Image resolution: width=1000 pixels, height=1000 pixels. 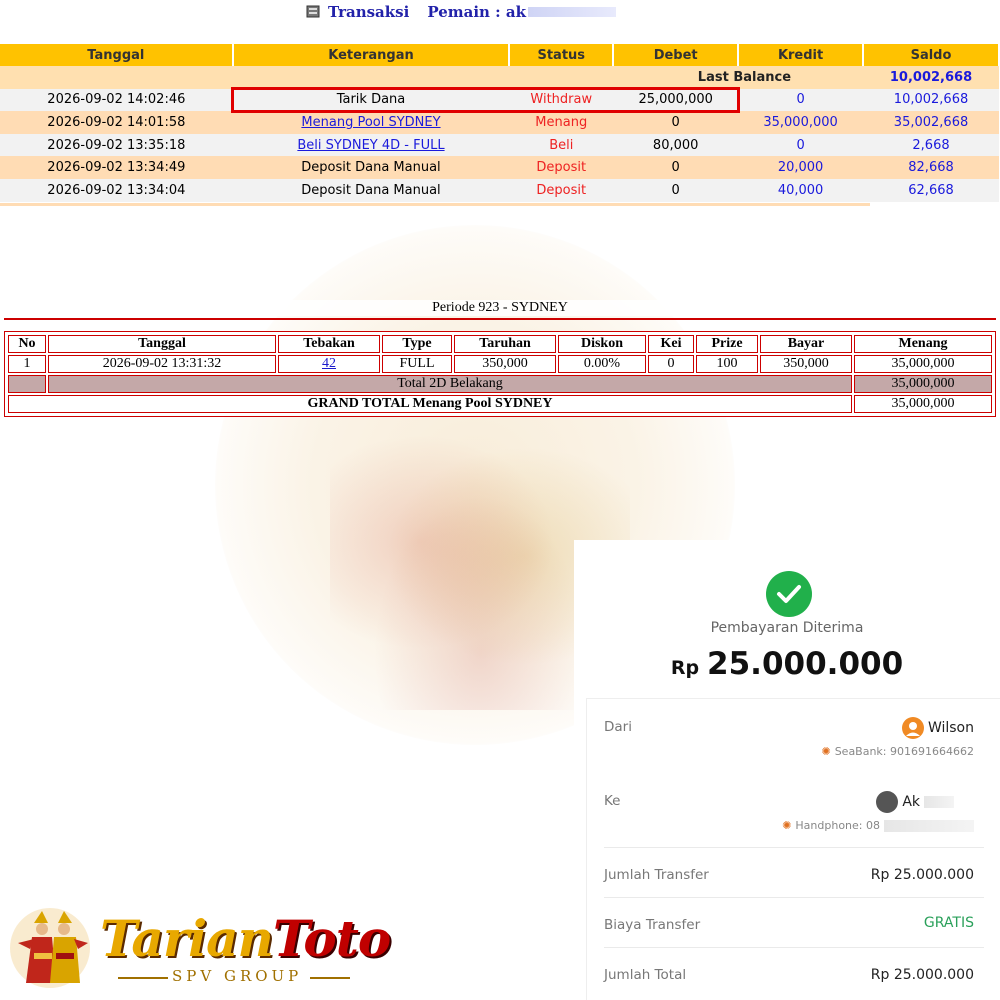 I want to click on row-saldo: 10,002,668, so click(x=931, y=100).